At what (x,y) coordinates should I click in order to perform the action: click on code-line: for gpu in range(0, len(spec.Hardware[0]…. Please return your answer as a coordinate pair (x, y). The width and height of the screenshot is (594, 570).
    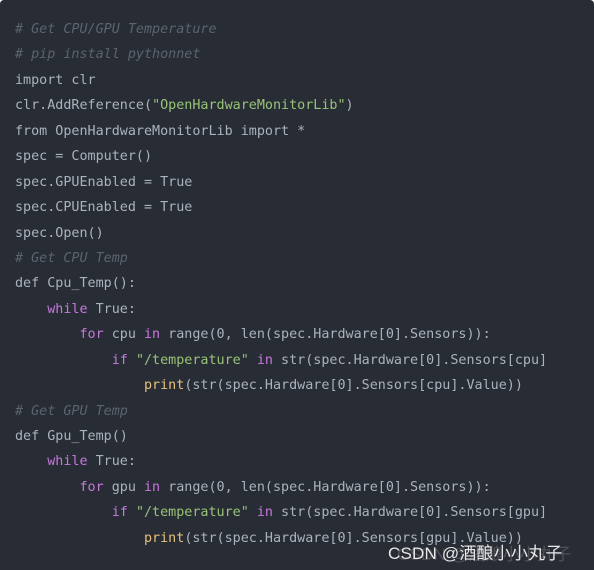
    Looking at the image, I should click on (281, 487).